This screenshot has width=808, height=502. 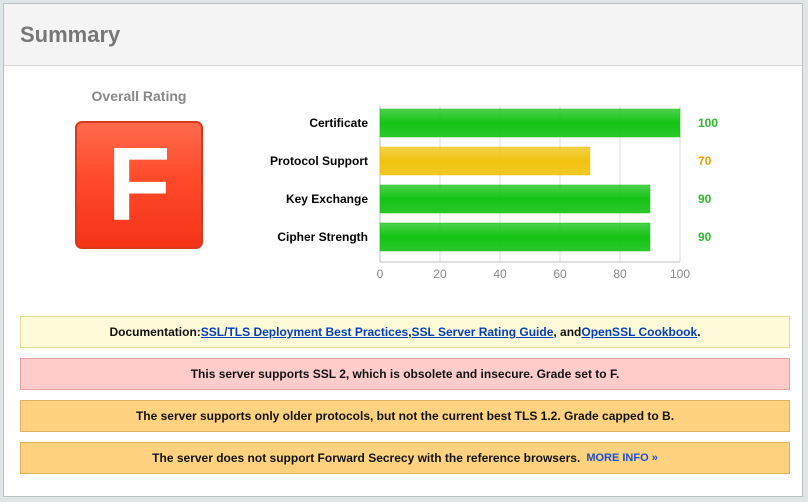 I want to click on doc-sep2: , and, so click(x=567, y=332).